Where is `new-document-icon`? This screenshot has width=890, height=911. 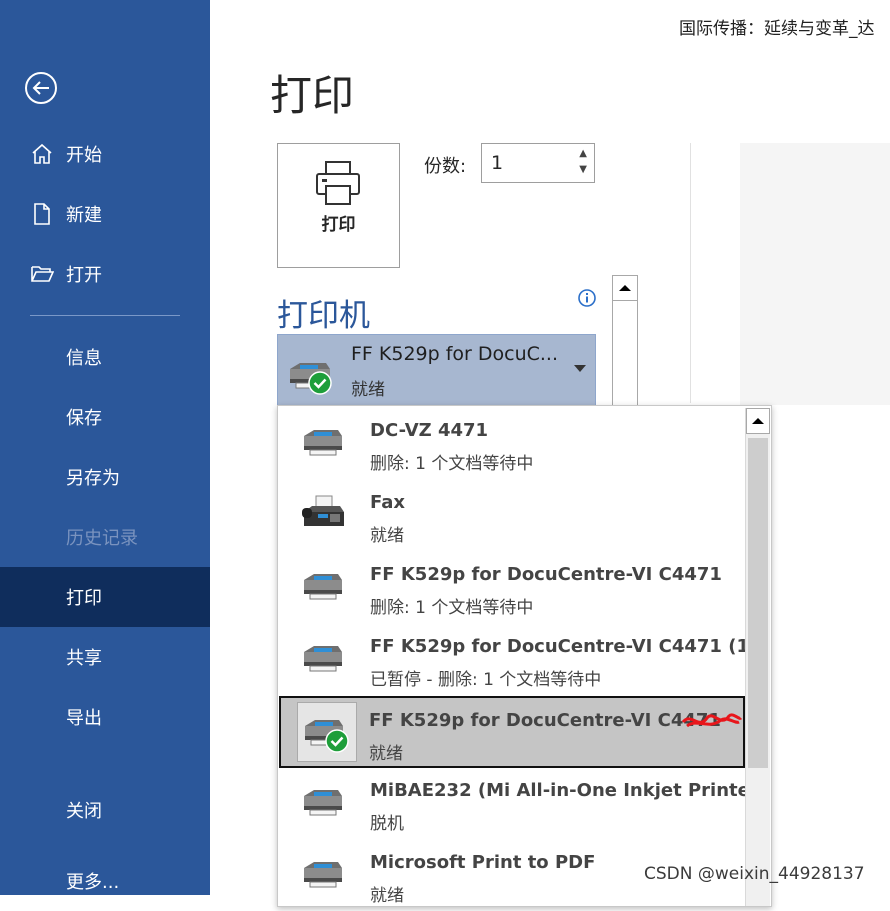 new-document-icon is located at coordinates (42, 214).